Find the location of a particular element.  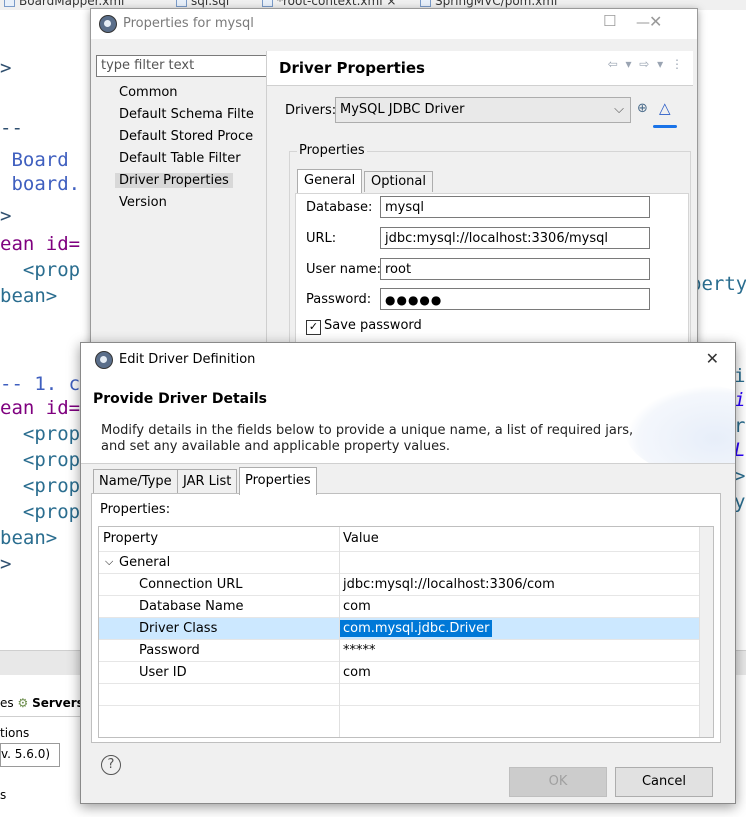

new-driver-icon: ⊕ is located at coordinates (642, 108).